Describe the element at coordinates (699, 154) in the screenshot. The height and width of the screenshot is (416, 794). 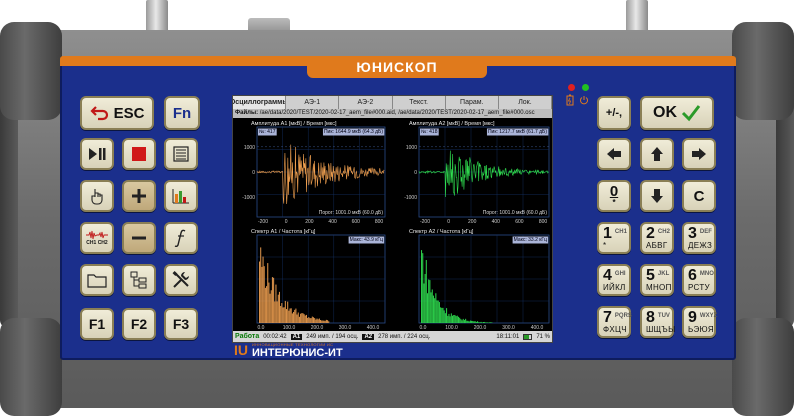
I see `arrow-right-button` at that location.